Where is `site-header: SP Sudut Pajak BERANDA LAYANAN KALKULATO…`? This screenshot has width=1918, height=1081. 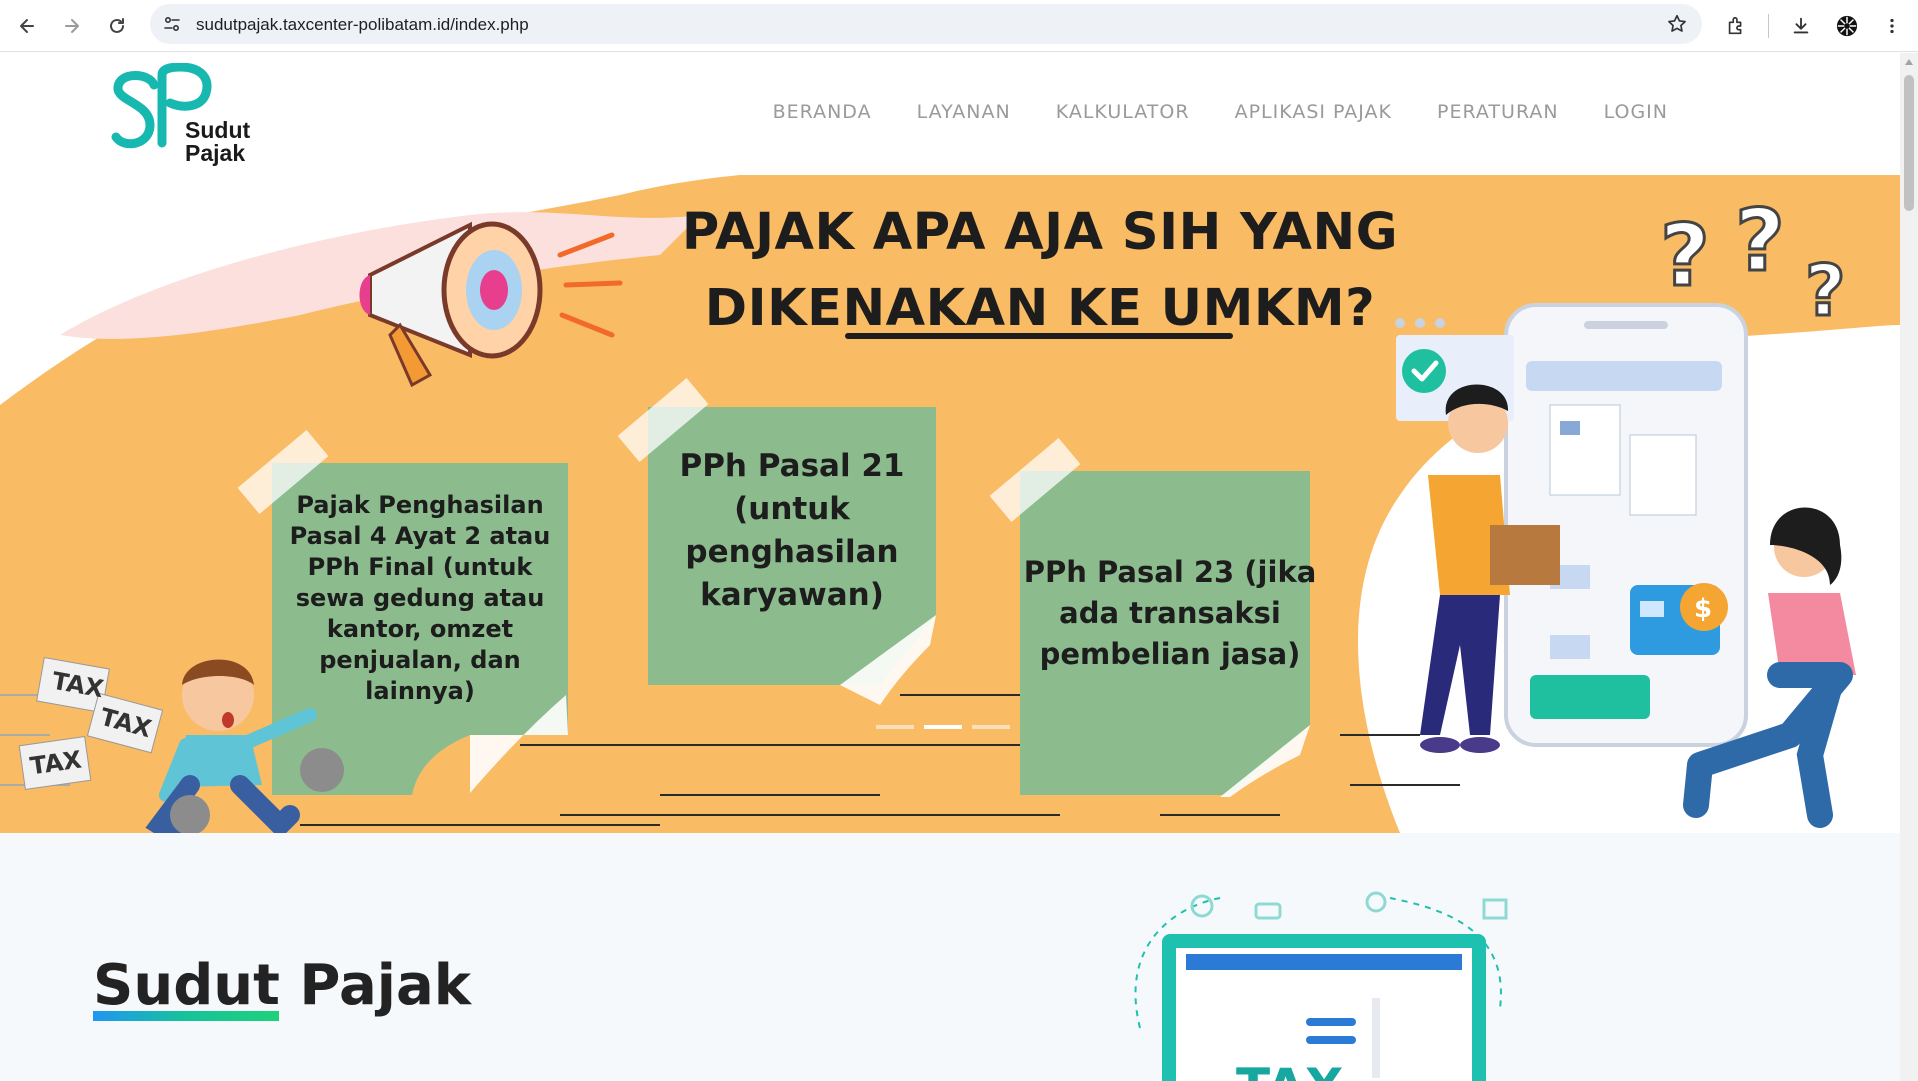
site-header: SP Sudut Pajak BERANDA LAYANAN KALKULATO… is located at coordinates (950, 114).